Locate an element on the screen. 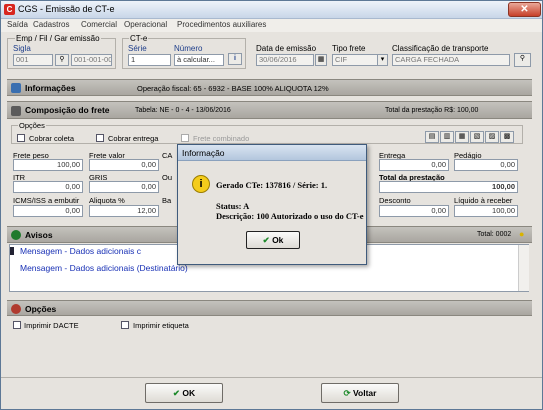 This screenshot has width=543, height=410. total-prestacao-text: Total da prestação R$: 100,00 is located at coordinates (432, 110).